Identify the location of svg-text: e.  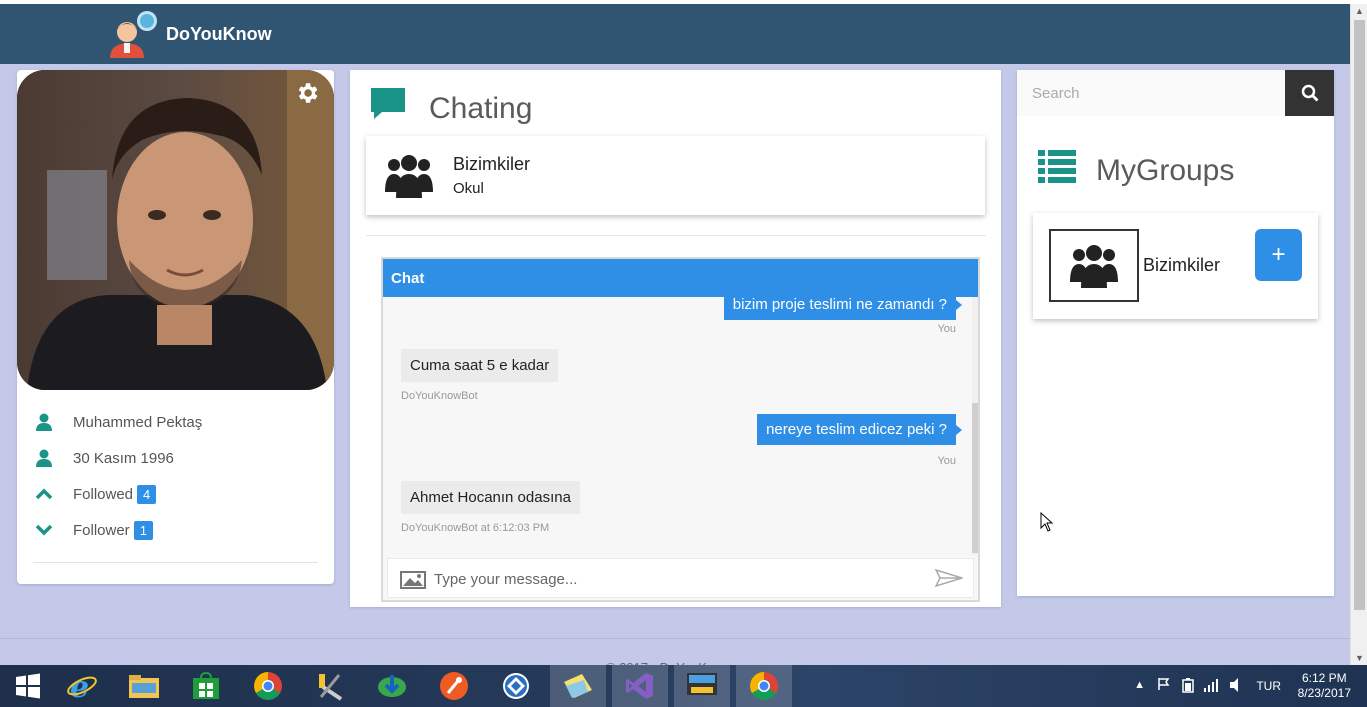
(79, 686).